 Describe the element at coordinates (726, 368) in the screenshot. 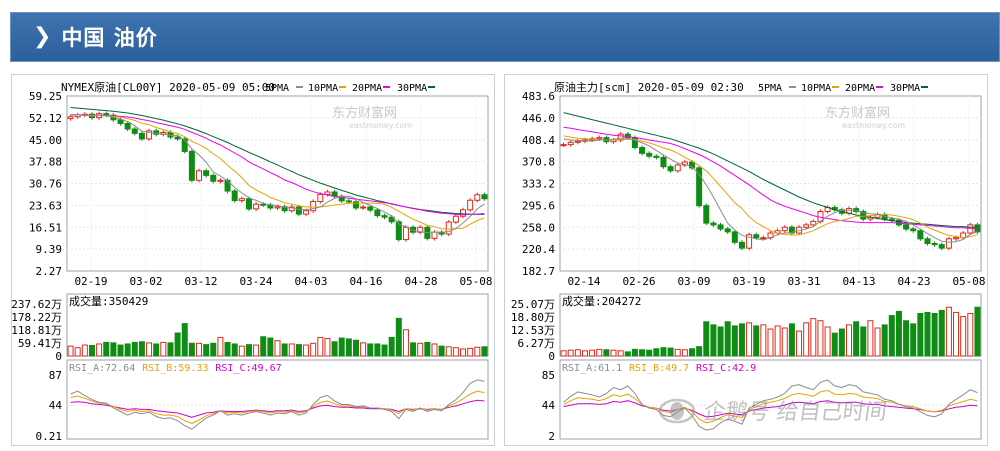

I see `rsi-legend-label: RSI_C:42.9` at that location.